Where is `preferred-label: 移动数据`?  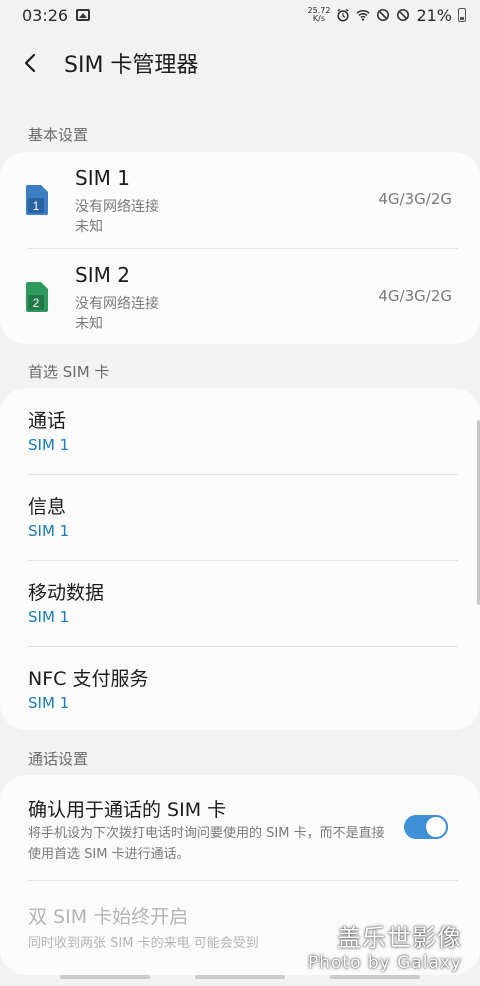 preferred-label: 移动数据 is located at coordinates (66, 593).